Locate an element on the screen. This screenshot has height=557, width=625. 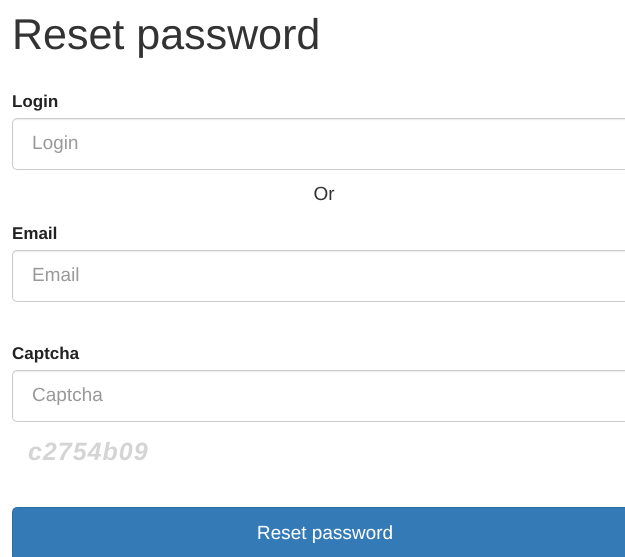
captcha-field: Captcha is located at coordinates (318, 396).